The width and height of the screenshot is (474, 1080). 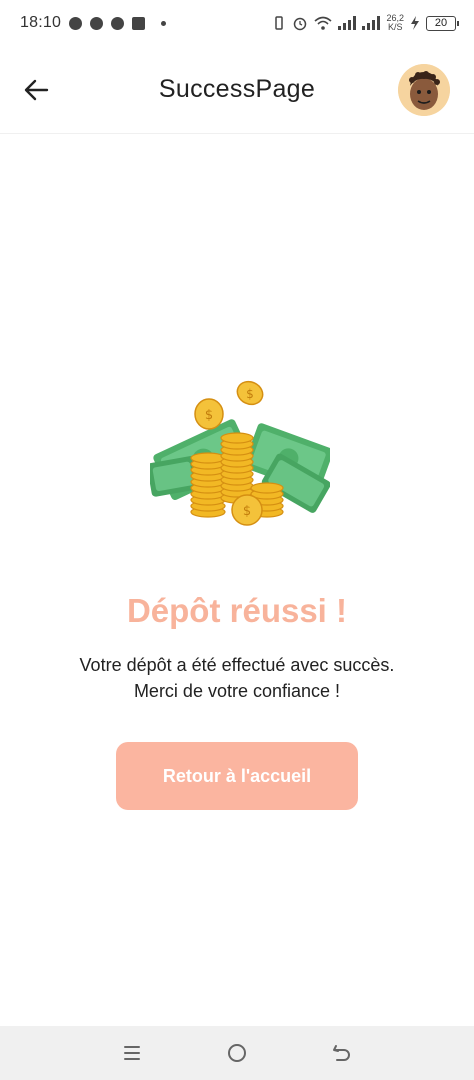 I want to click on app-bar: SuccessPage, so click(x=237, y=90).